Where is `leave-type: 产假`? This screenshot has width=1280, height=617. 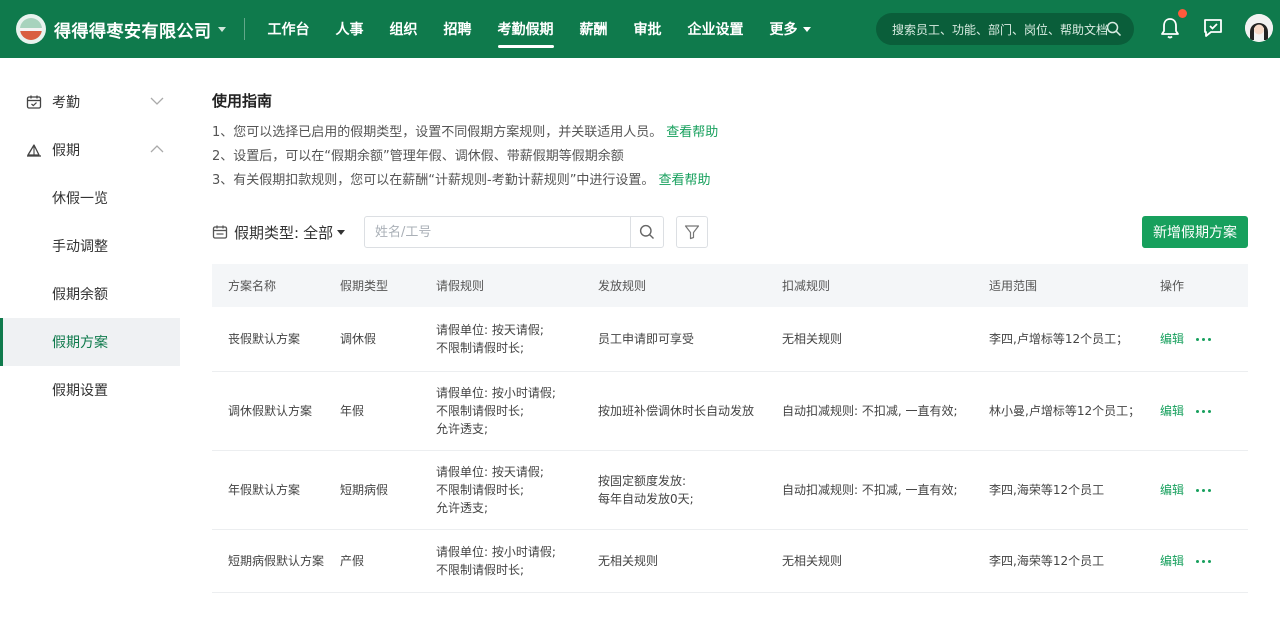
leave-type: 产假 is located at coordinates (352, 561).